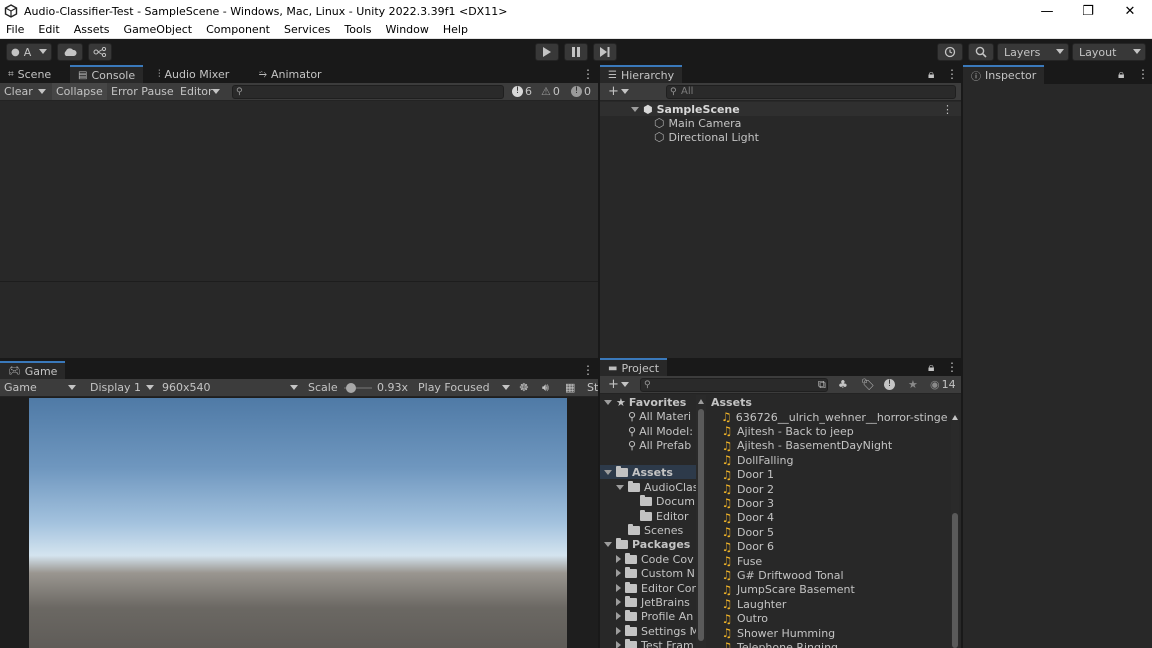 This screenshot has height=648, width=1152. What do you see at coordinates (107, 74) in the screenshot?
I see `tab-console: ▤ Console` at bounding box center [107, 74].